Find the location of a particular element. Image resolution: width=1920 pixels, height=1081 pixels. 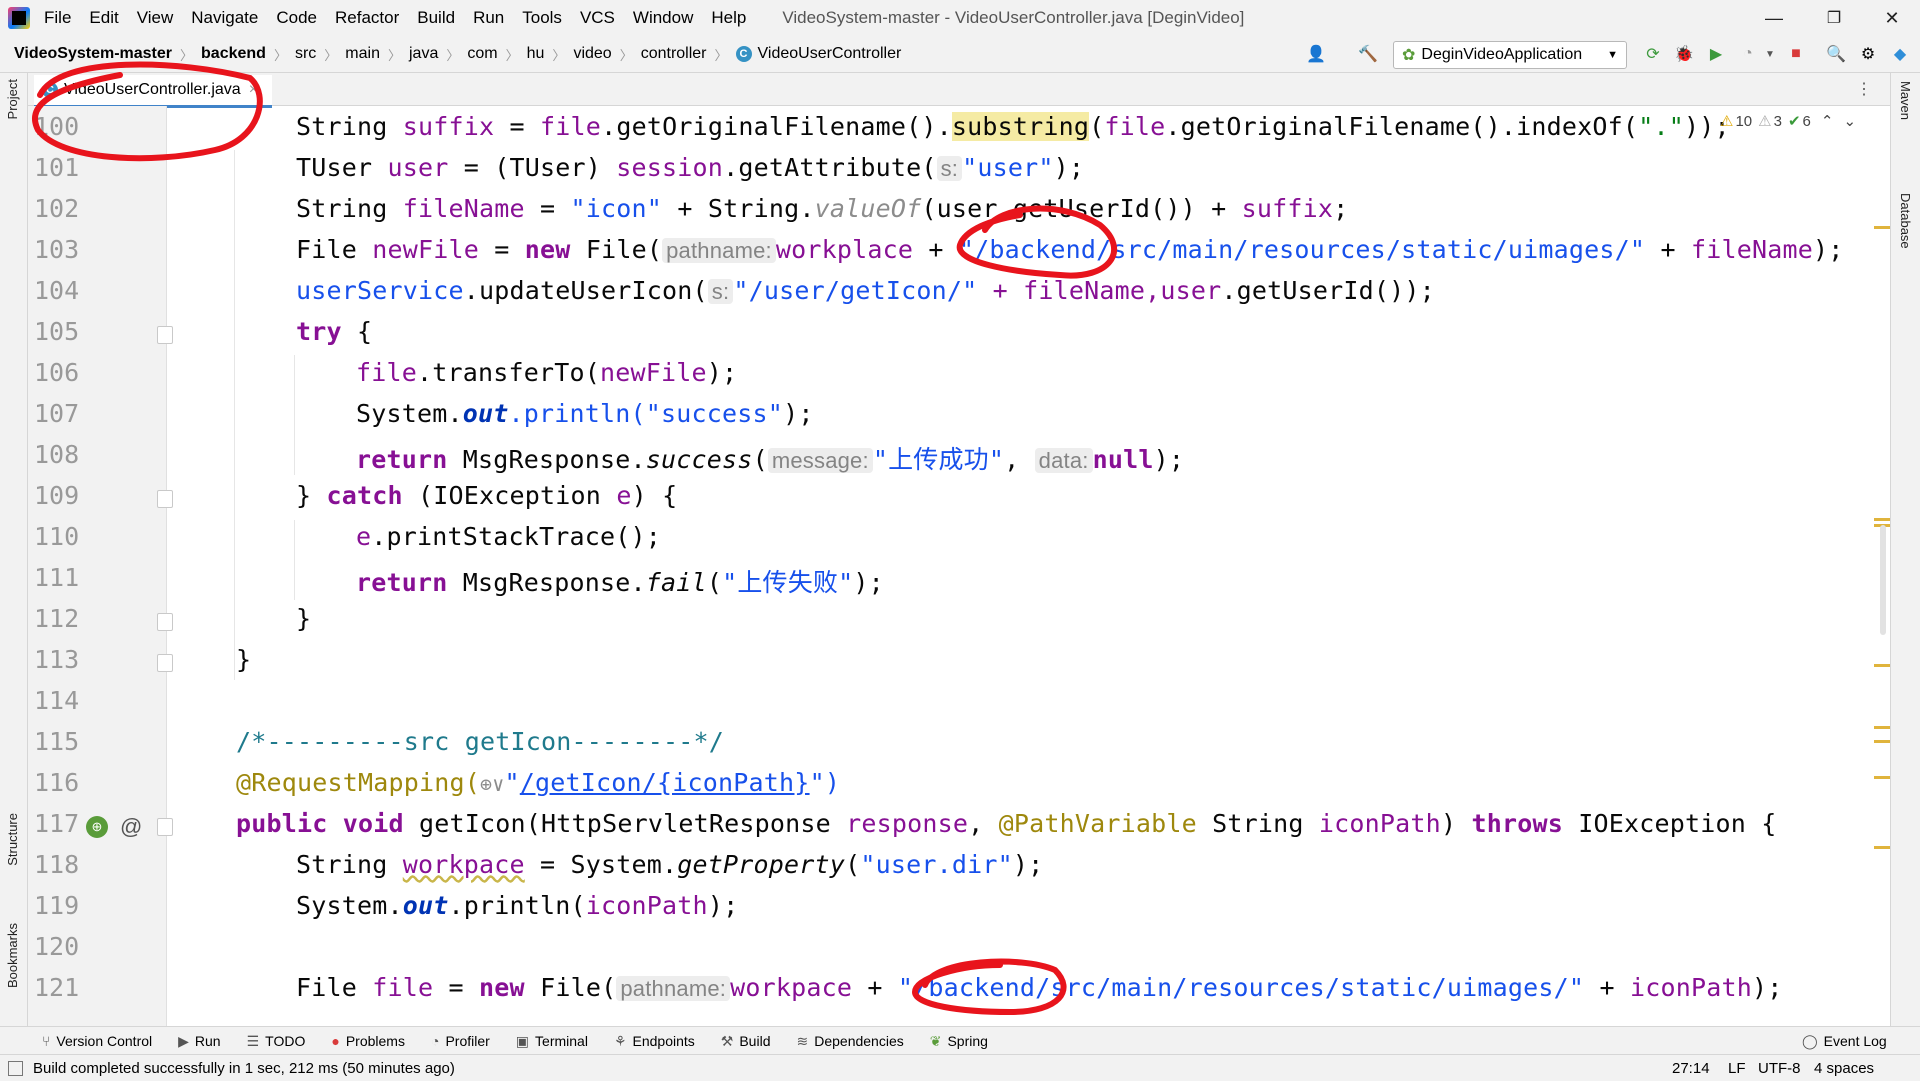

code-line-106: file.transferTo(newFile); is located at coordinates (546, 372).